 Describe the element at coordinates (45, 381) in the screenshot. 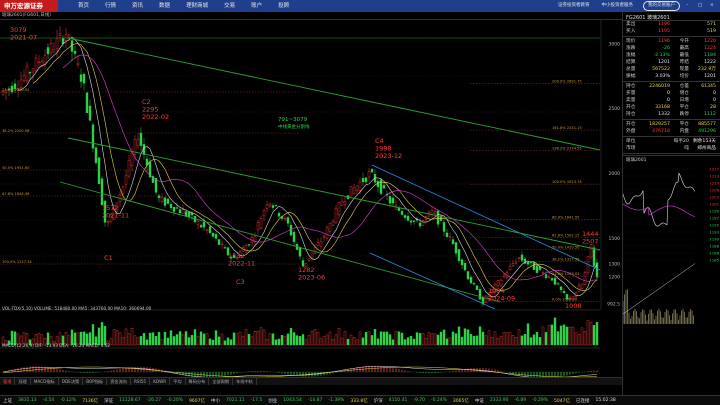

I see `indicator-tab-2: MACD指标` at that location.